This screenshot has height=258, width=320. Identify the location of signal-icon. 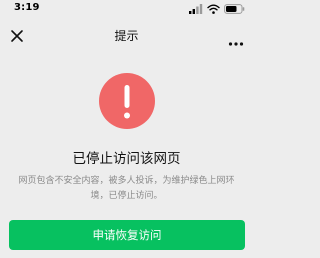
(196, 9).